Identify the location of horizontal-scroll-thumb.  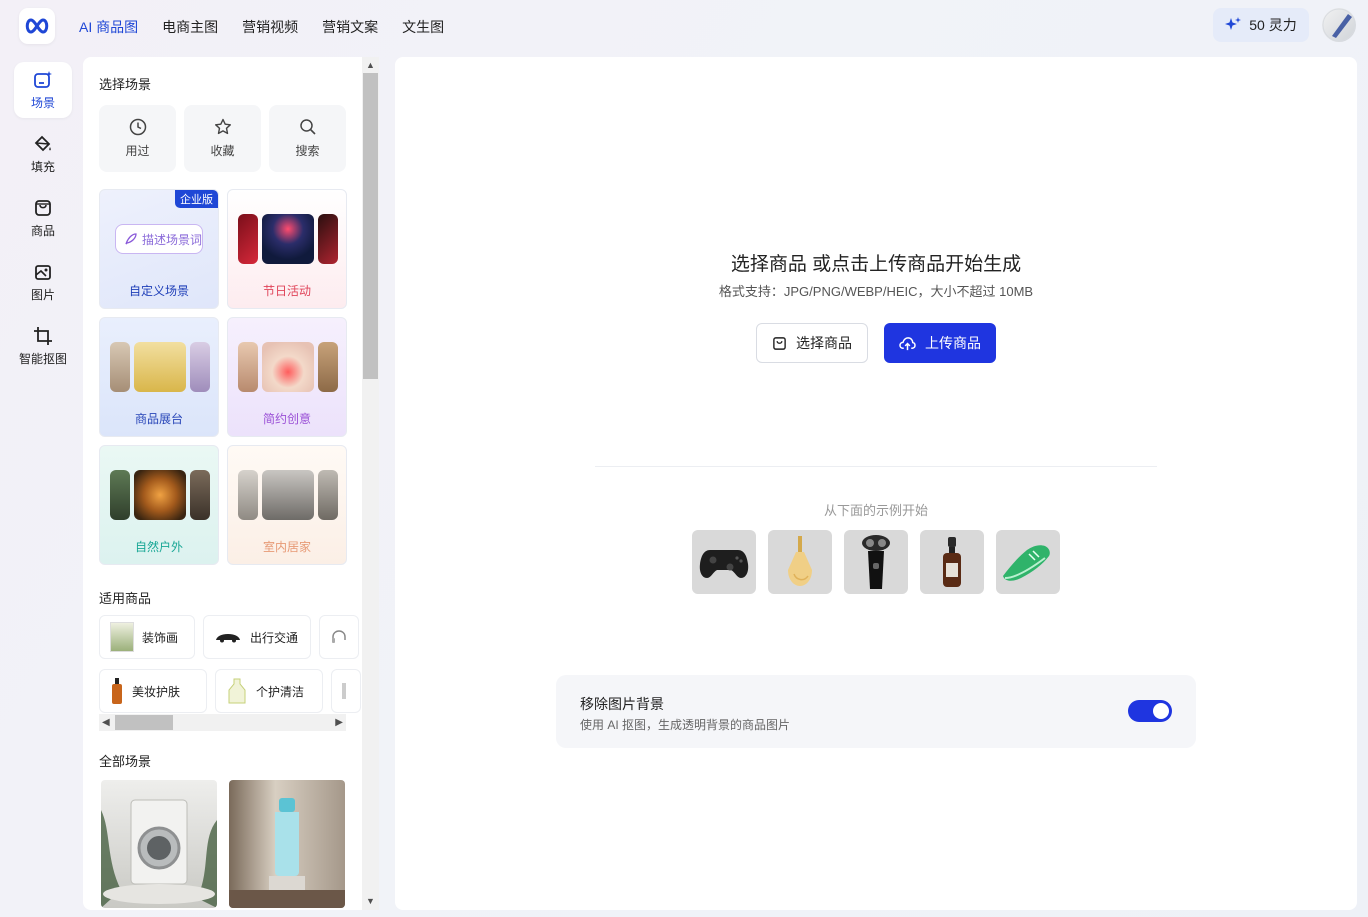
(144, 722).